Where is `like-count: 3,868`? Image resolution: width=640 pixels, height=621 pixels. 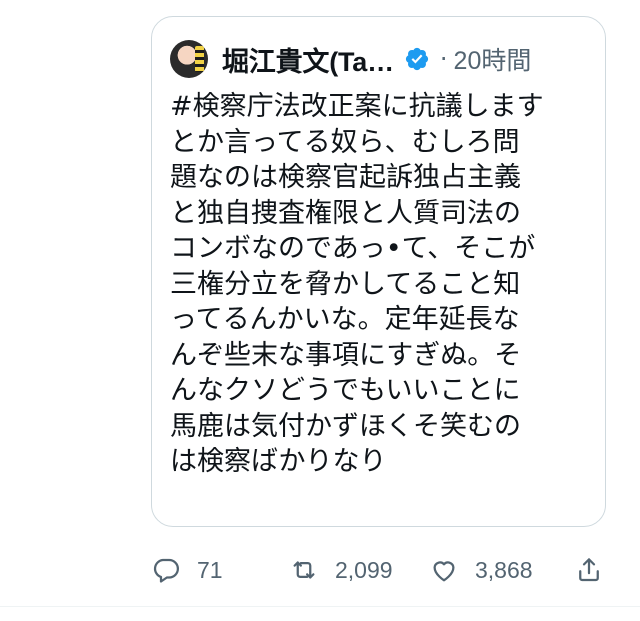
like-count: 3,868 is located at coordinates (504, 569).